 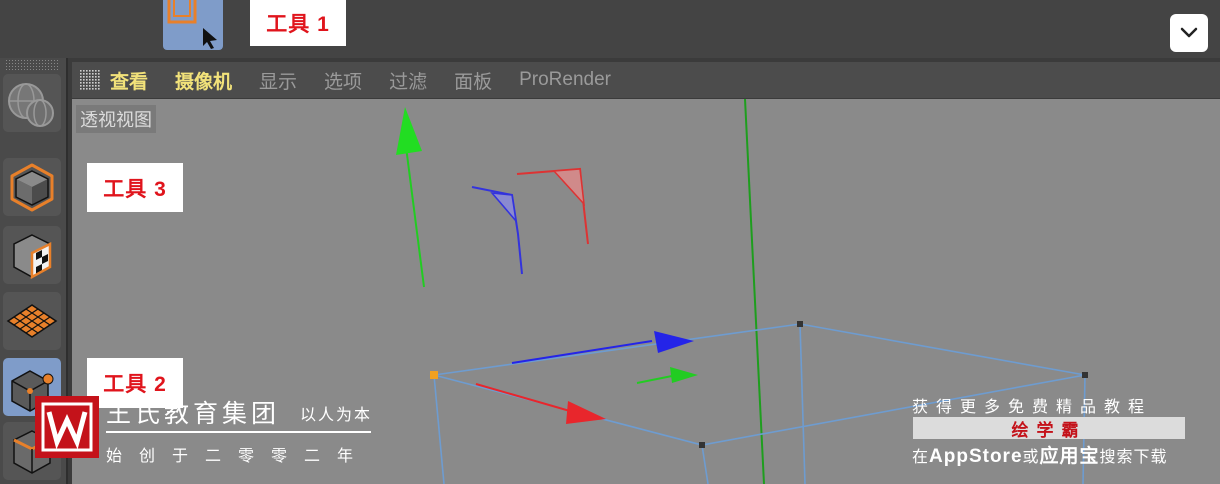 What do you see at coordinates (754, 291) in the screenshot?
I see `world-y-axis-line` at bounding box center [754, 291].